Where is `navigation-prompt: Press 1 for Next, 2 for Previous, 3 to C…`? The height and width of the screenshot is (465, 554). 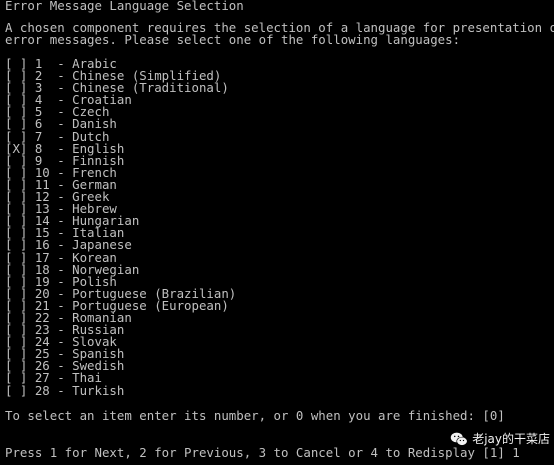 navigation-prompt: Press 1 for Next, 2 for Previous, 3 to C… is located at coordinates (262, 452).